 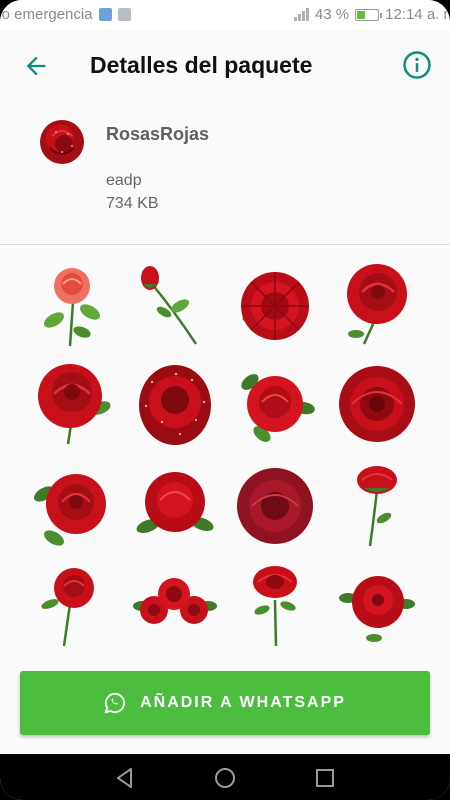 I want to click on image-notification-icon, so click(x=124, y=14).